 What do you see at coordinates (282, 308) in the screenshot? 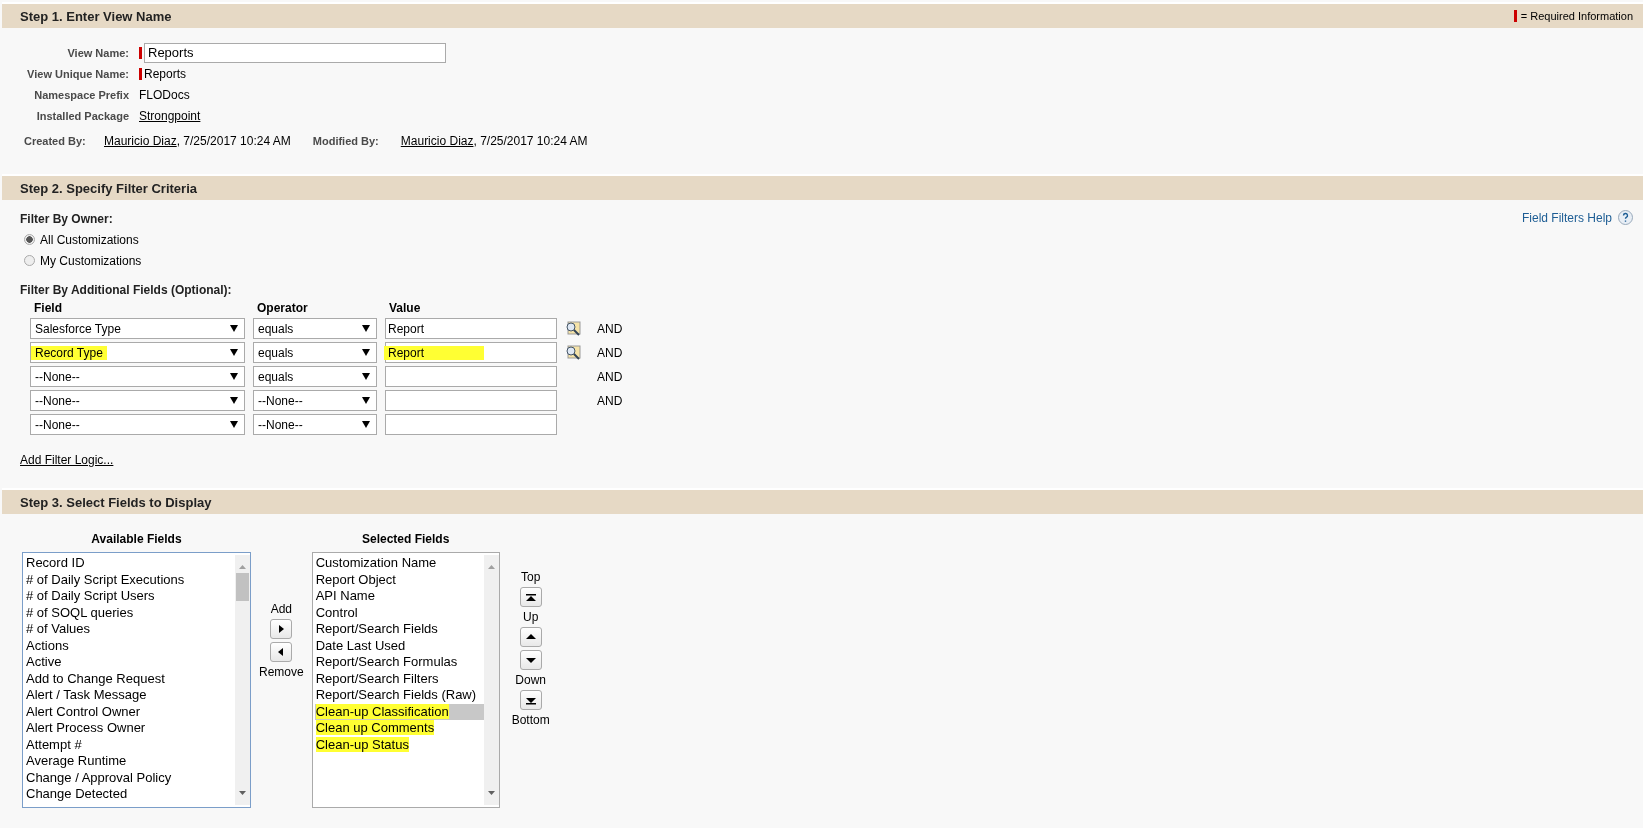
I see `column-header: Operator` at bounding box center [282, 308].